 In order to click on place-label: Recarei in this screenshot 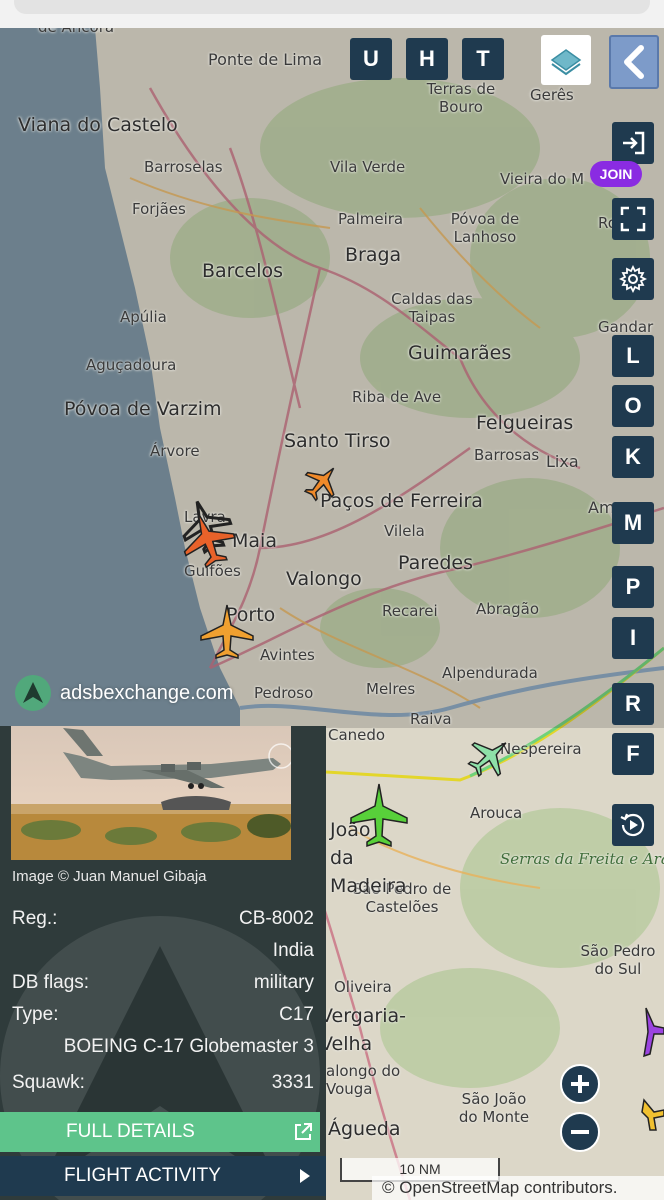, I will do `click(410, 611)`.